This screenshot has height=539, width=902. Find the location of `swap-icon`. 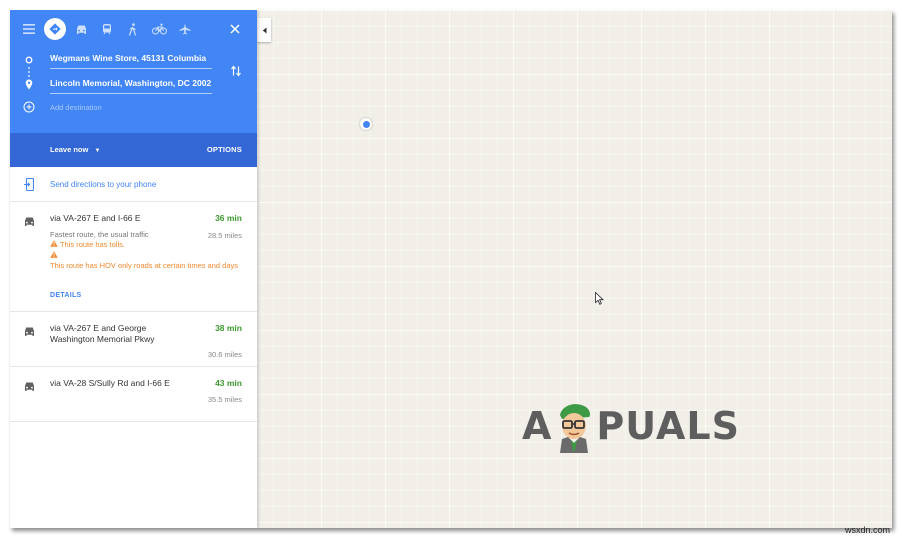

swap-icon is located at coordinates (236, 73).